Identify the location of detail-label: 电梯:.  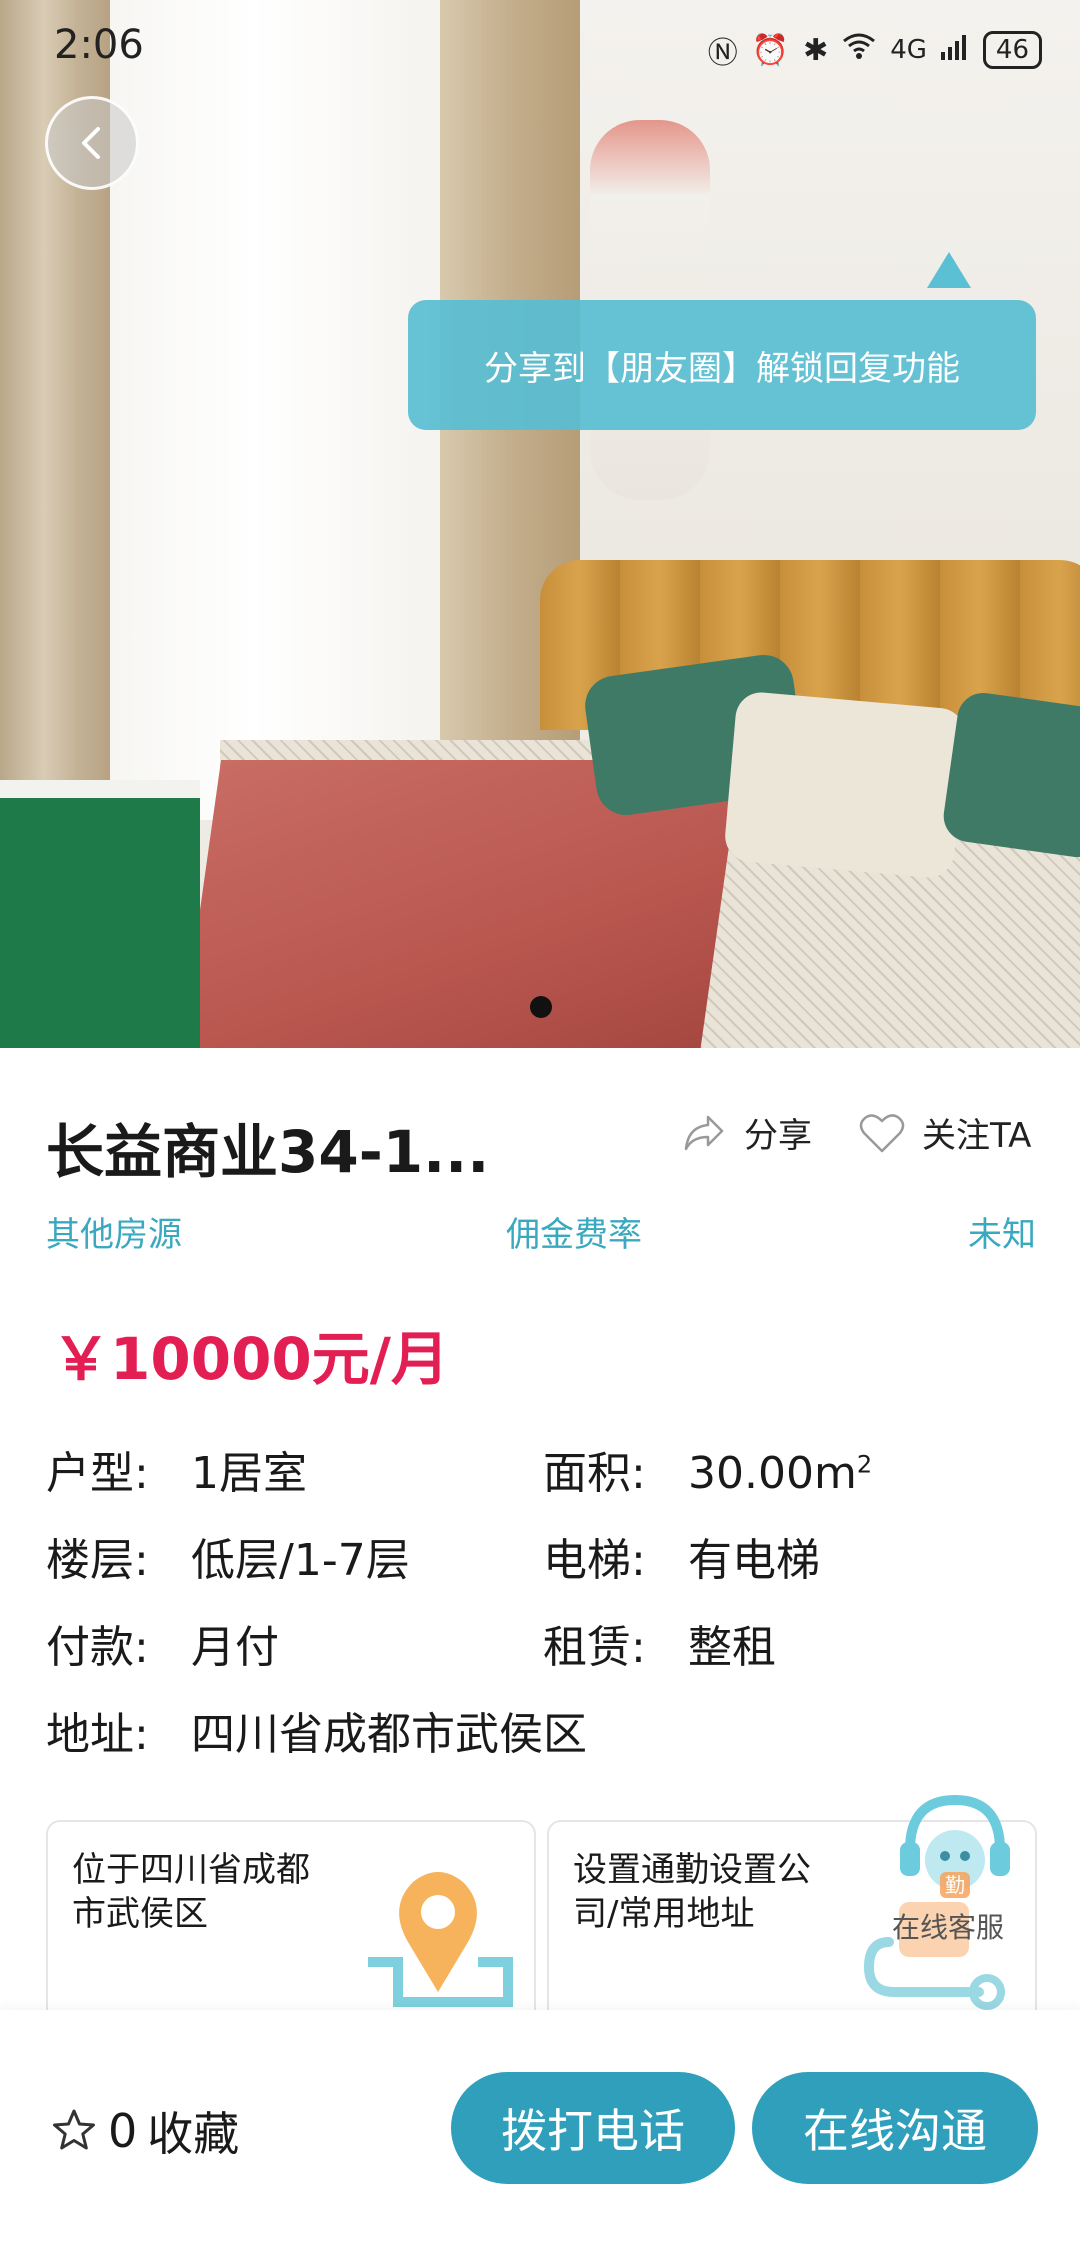
(594, 1560).